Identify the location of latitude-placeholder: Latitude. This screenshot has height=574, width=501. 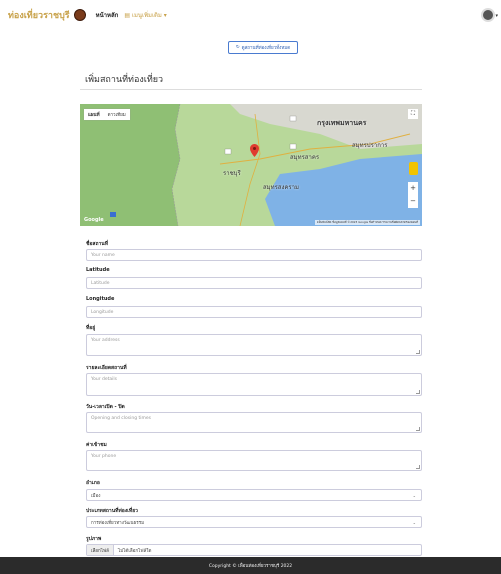
(100, 283).